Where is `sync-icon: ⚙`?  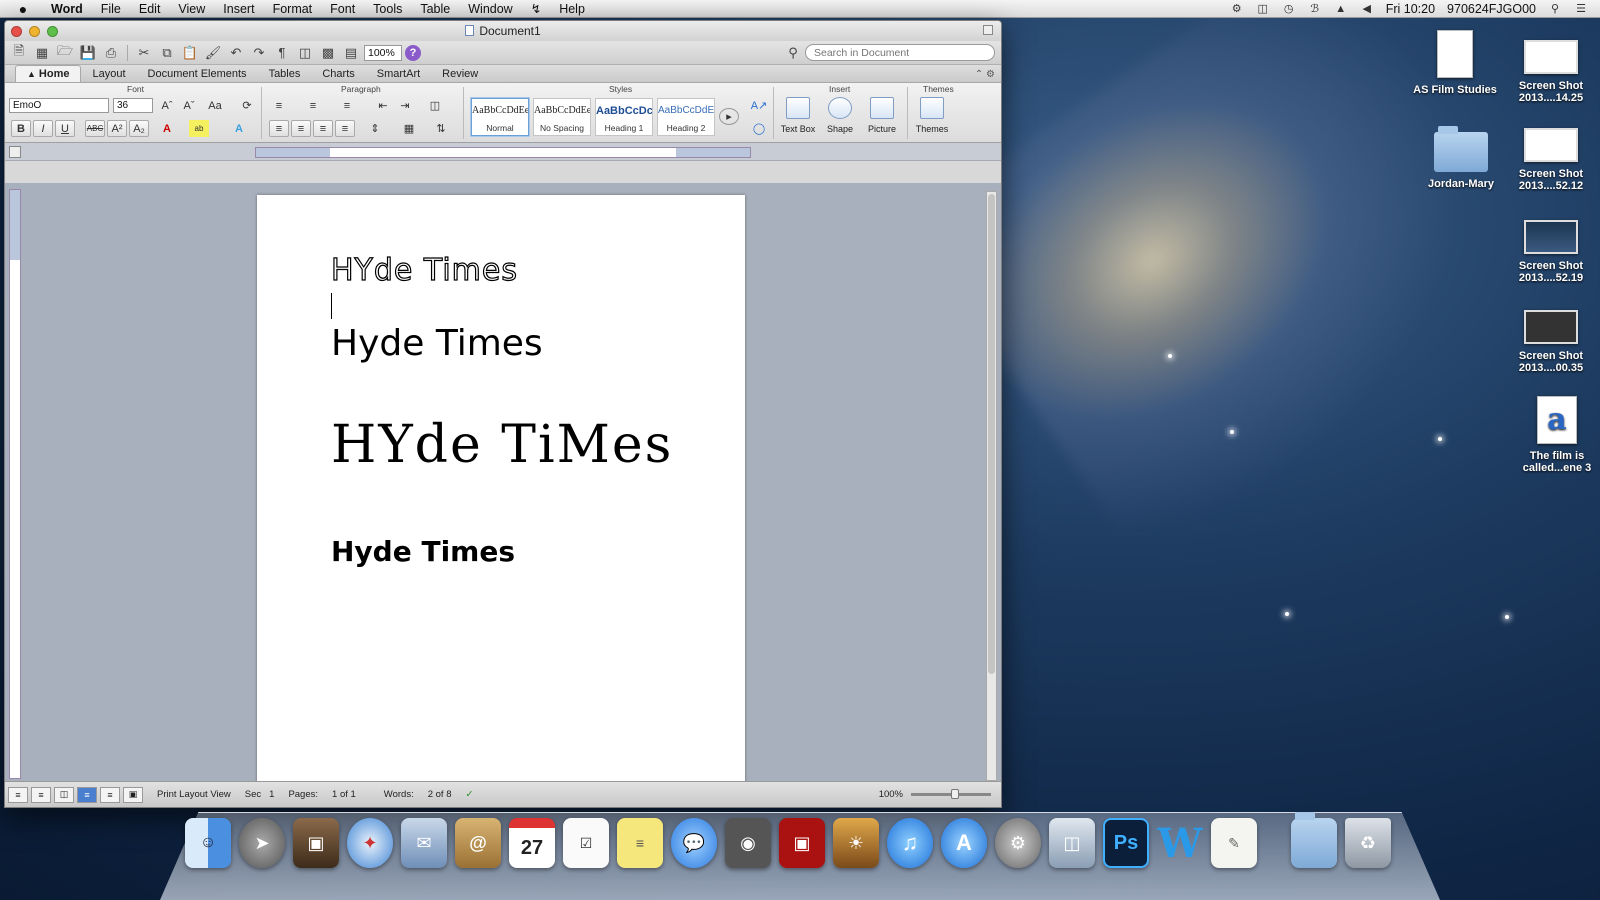
sync-icon: ⚙ is located at coordinates (1237, 9).